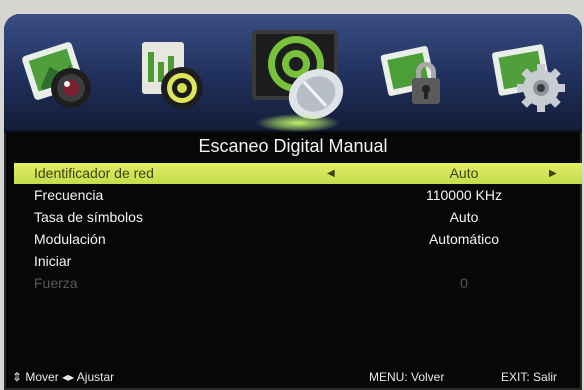  I want to click on right-arrow-icon: ▶, so click(553, 173).